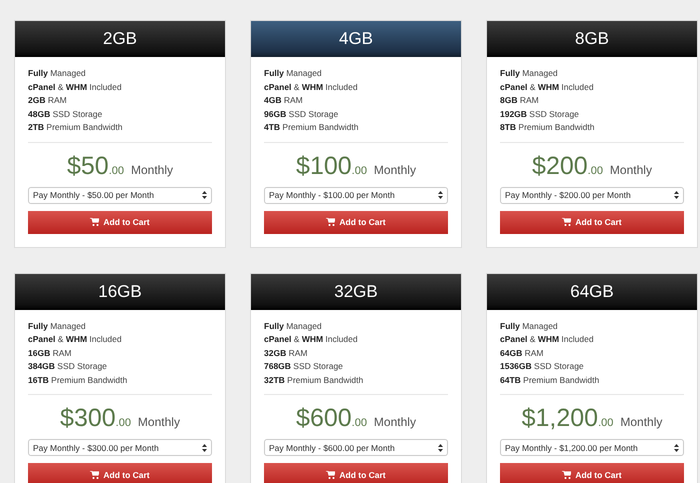  I want to click on feature-text: 32TB Premium Bandwidth, so click(314, 380).